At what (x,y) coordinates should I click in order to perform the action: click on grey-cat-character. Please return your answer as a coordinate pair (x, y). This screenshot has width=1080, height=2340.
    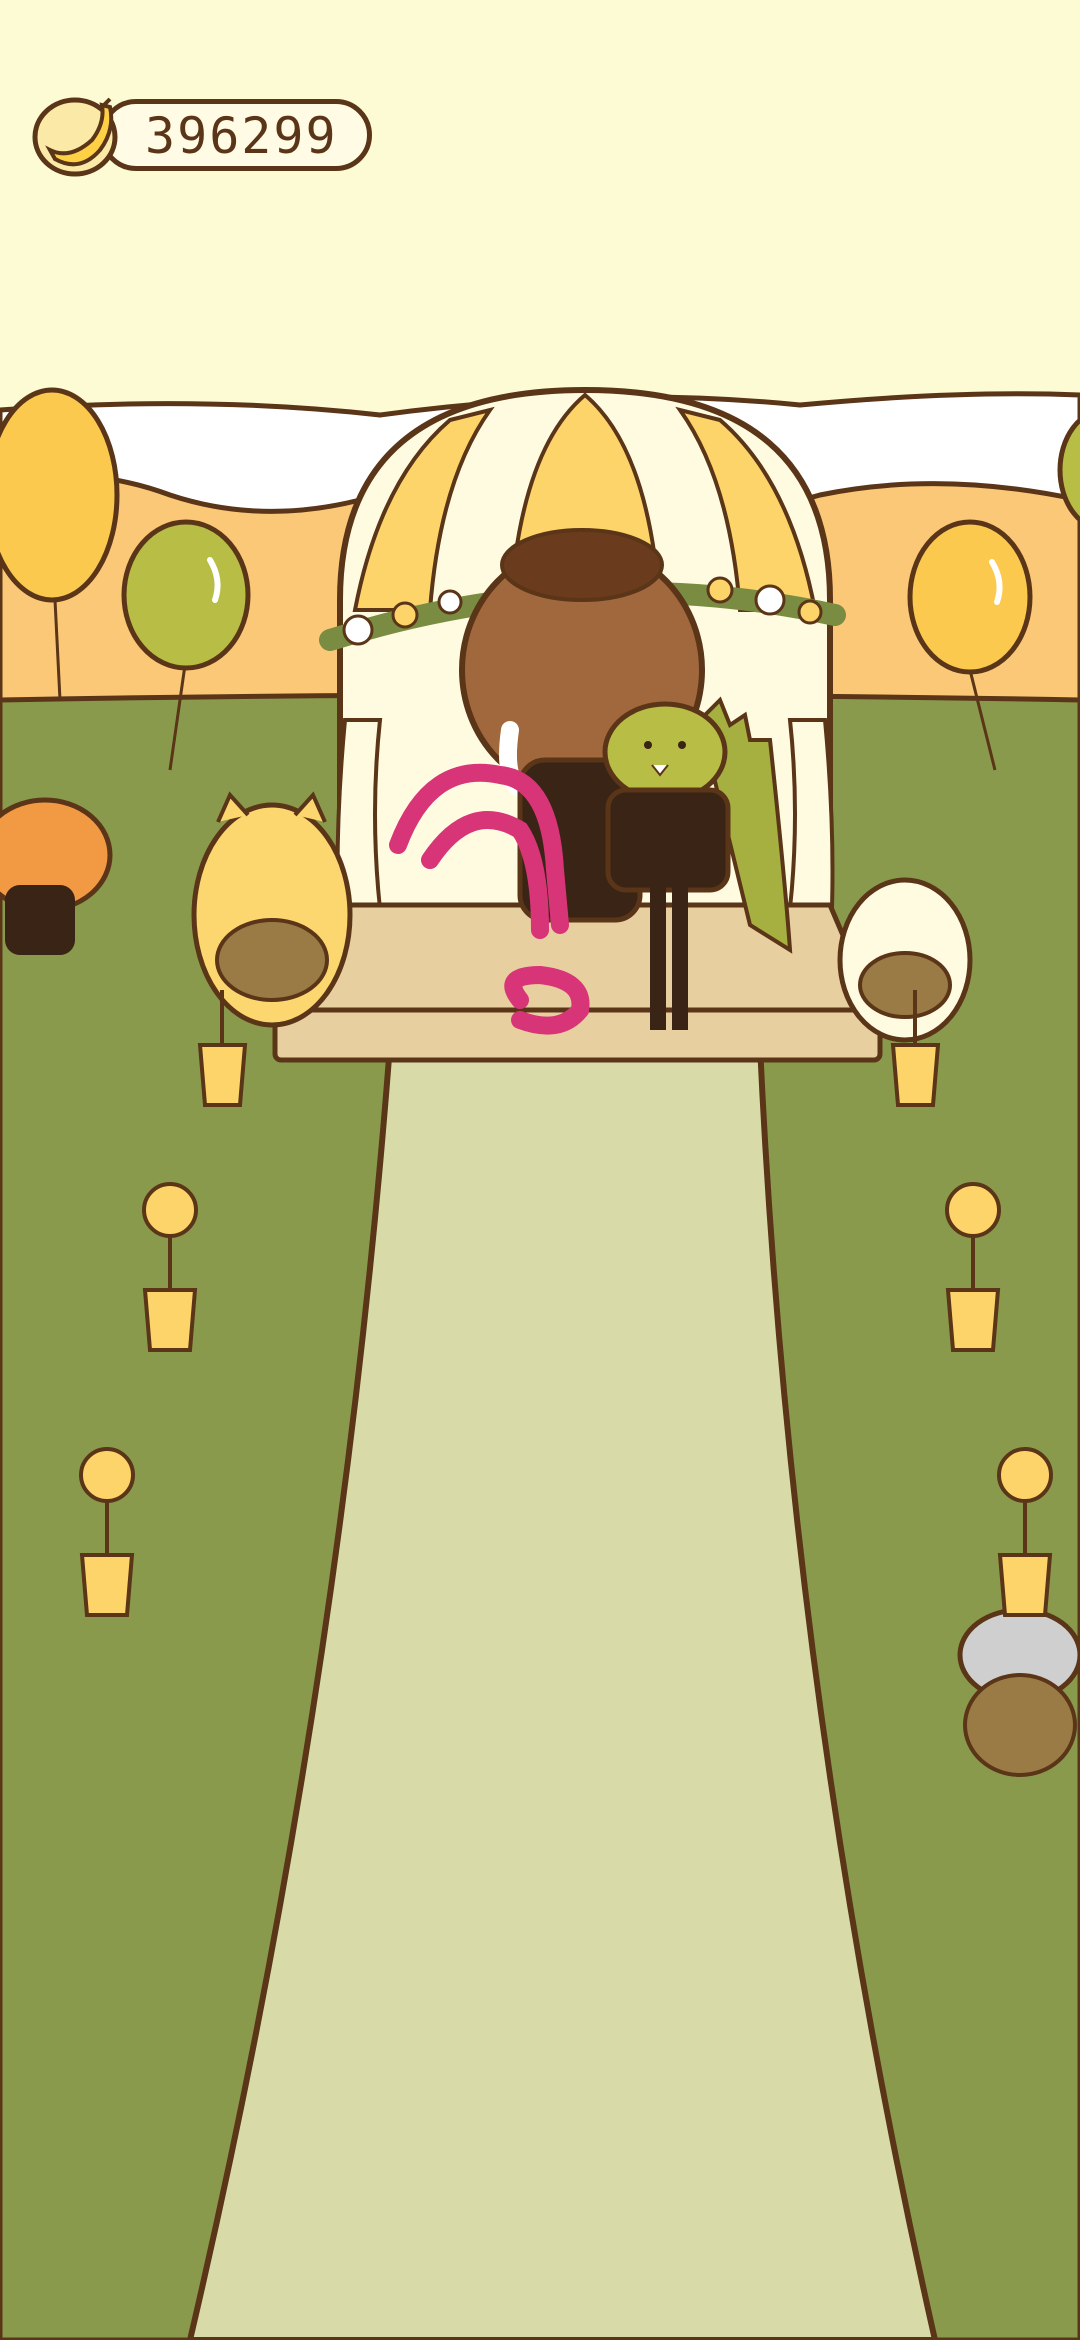
    Looking at the image, I should click on (1018, 1692).